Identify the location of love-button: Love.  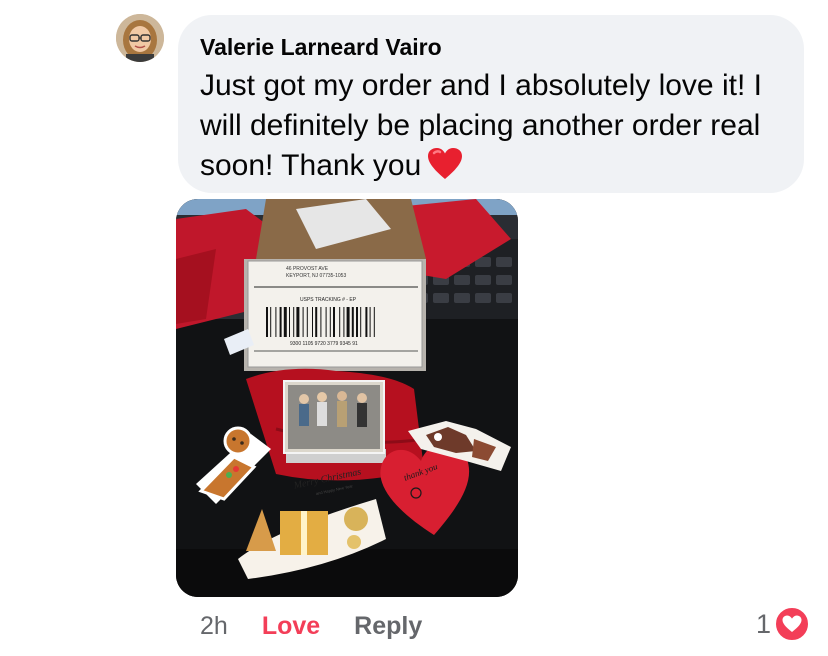
(291, 626).